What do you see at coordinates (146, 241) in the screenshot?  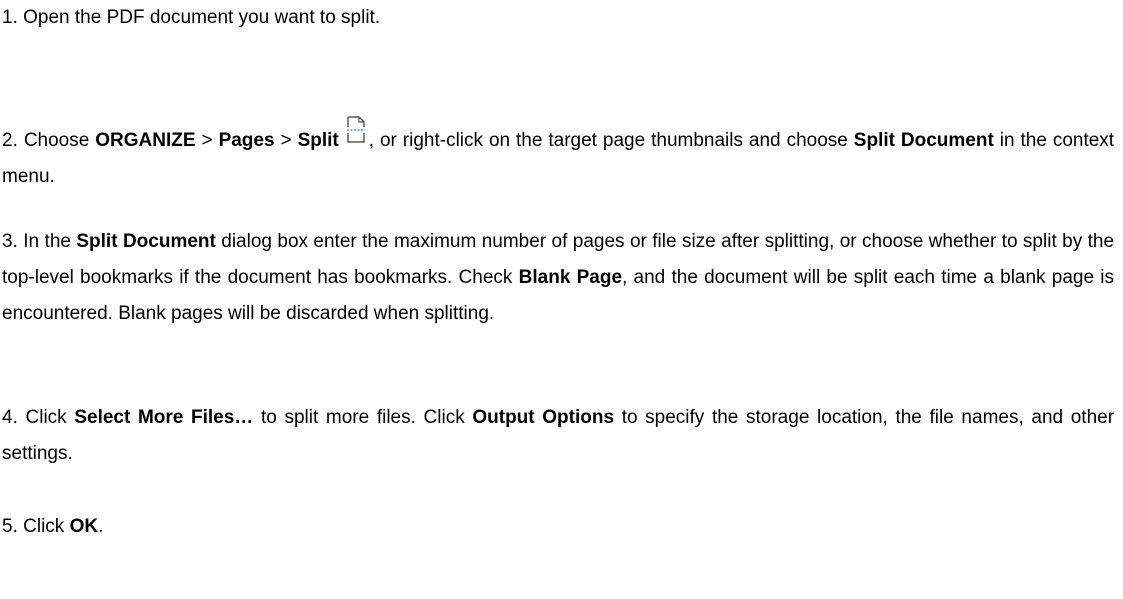 I see `split-document-dialog-label: Split Document` at bounding box center [146, 241].